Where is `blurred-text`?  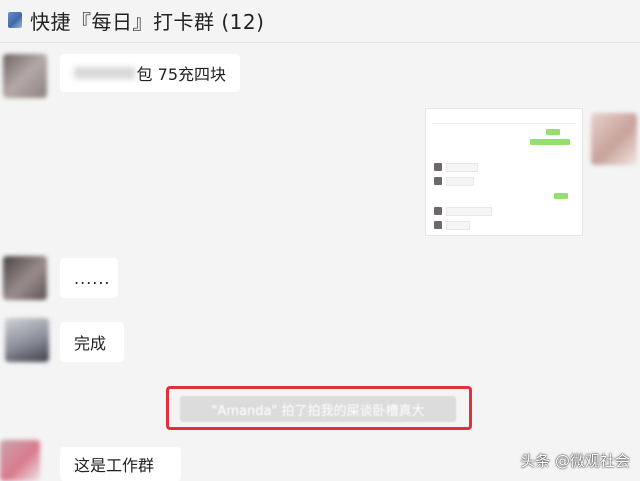 blurred-text is located at coordinates (104, 73).